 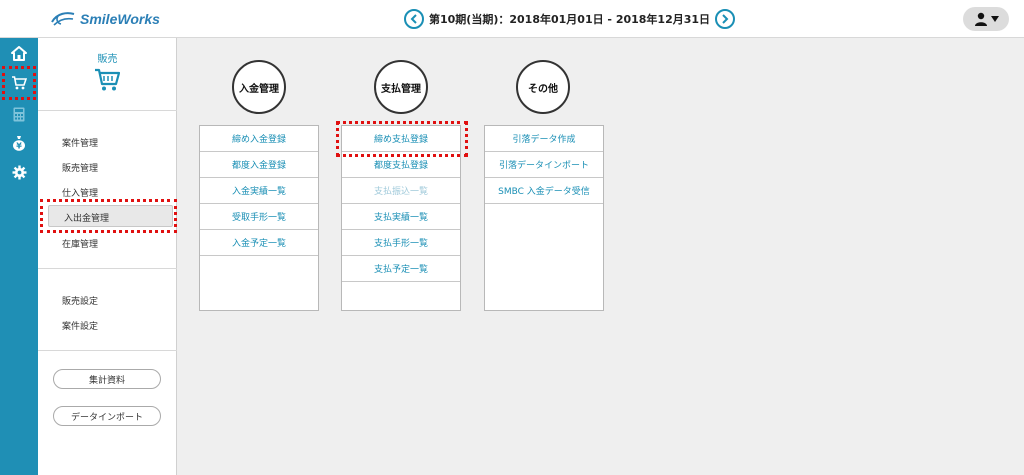 I want to click on chevron-right-icon, so click(x=725, y=19).